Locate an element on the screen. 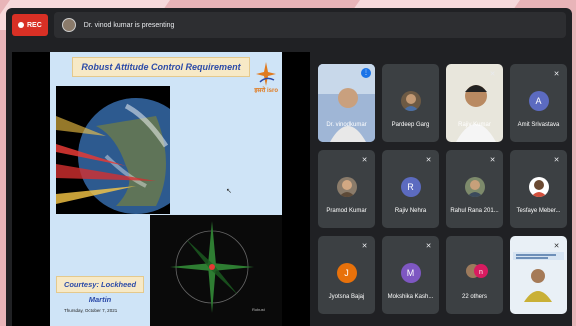 This screenshot has height=326, width=576. participant-tile: ✕ R Rajiv Nehra is located at coordinates (410, 189).